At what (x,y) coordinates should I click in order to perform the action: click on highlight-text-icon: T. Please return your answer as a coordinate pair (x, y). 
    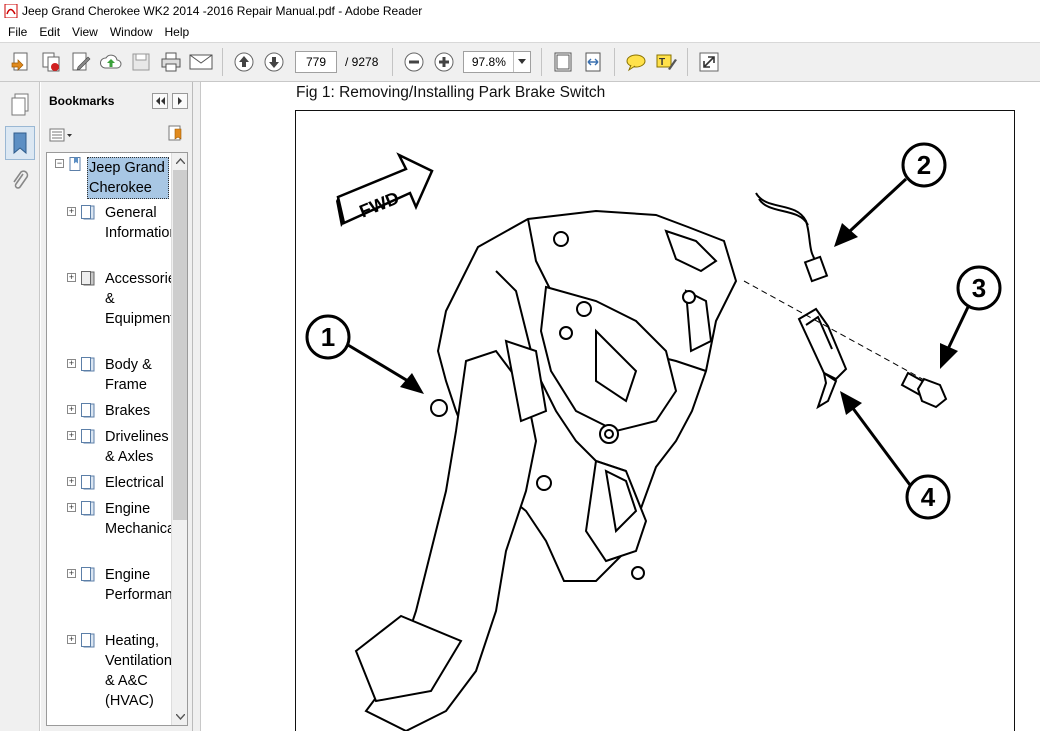
    Looking at the image, I should click on (667, 62).